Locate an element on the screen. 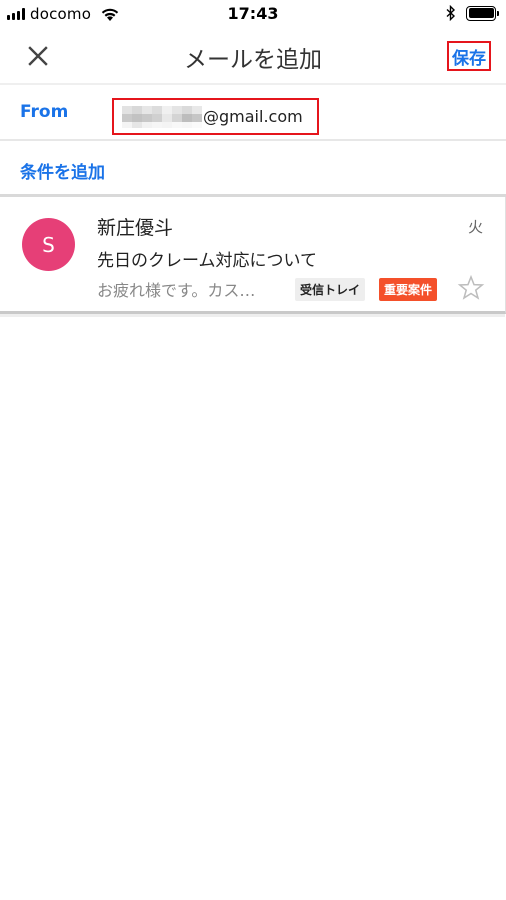 This screenshot has height=900, width=506. star-icon is located at coordinates (471, 287).